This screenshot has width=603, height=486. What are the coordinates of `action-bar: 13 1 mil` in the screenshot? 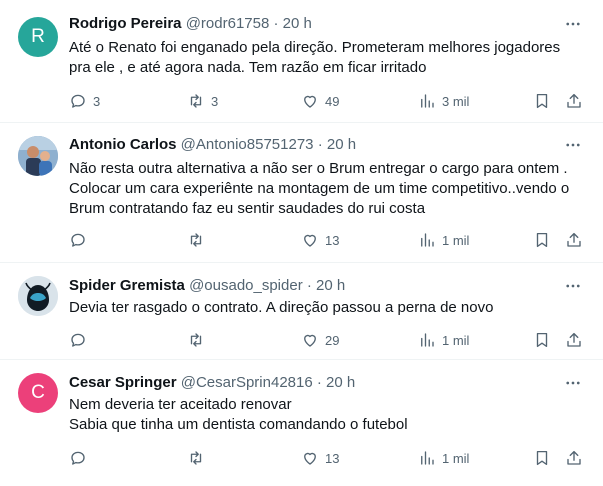 It's located at (301, 458).